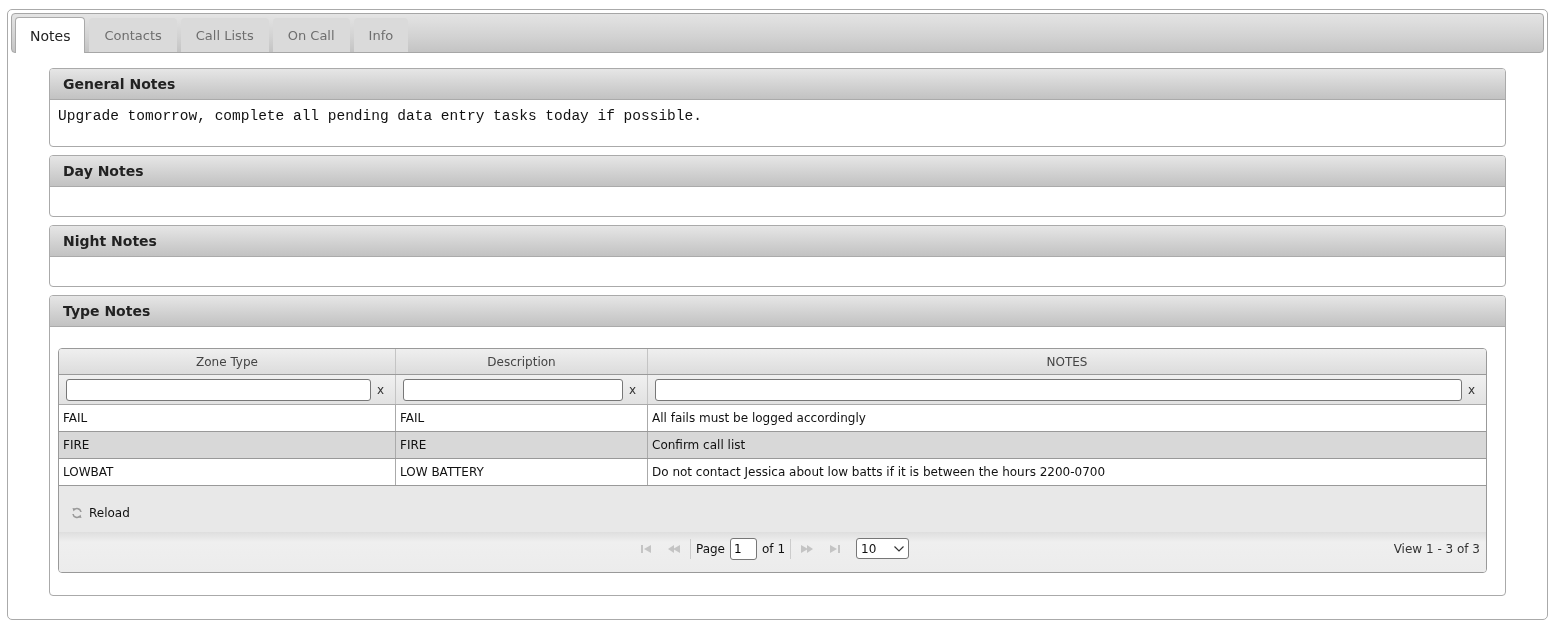 This screenshot has width=1556, height=628. Describe the element at coordinates (772, 445) in the screenshot. I see `table-row: FIRE FIRE Confirm call list` at that location.